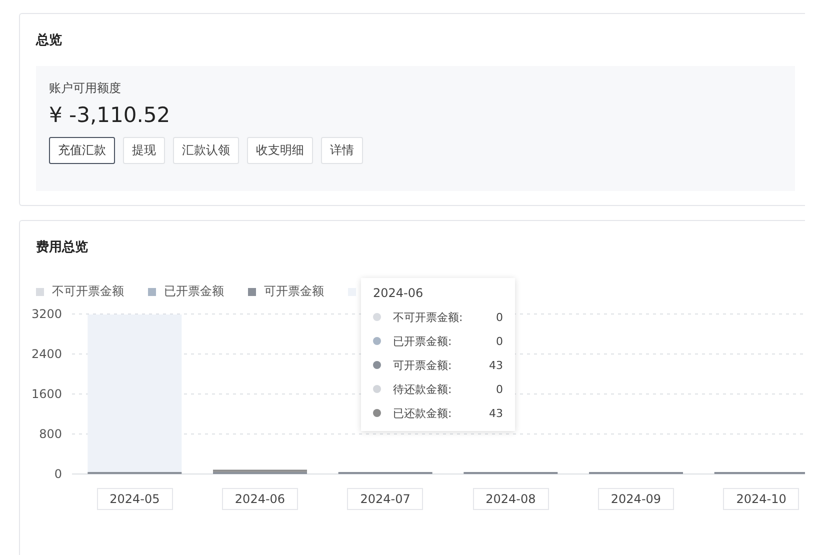 The image size is (824, 555). I want to click on tooltip-label: 已开票金额:, so click(423, 341).